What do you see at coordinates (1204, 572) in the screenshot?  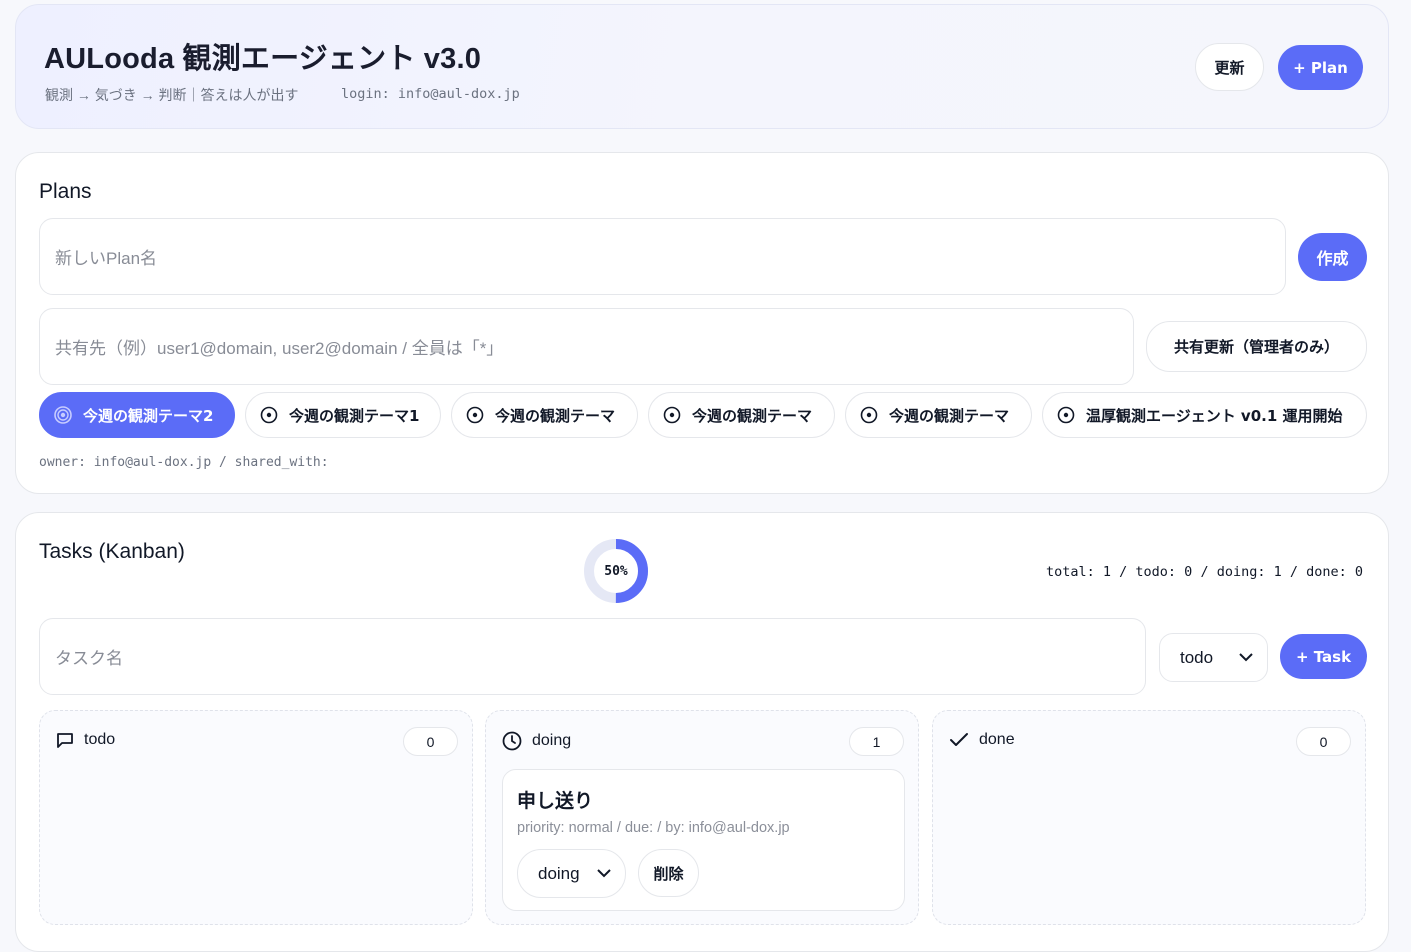 I see `task-stats: total: 1 / todo: 0 / doing: 1 / done: 0` at bounding box center [1204, 572].